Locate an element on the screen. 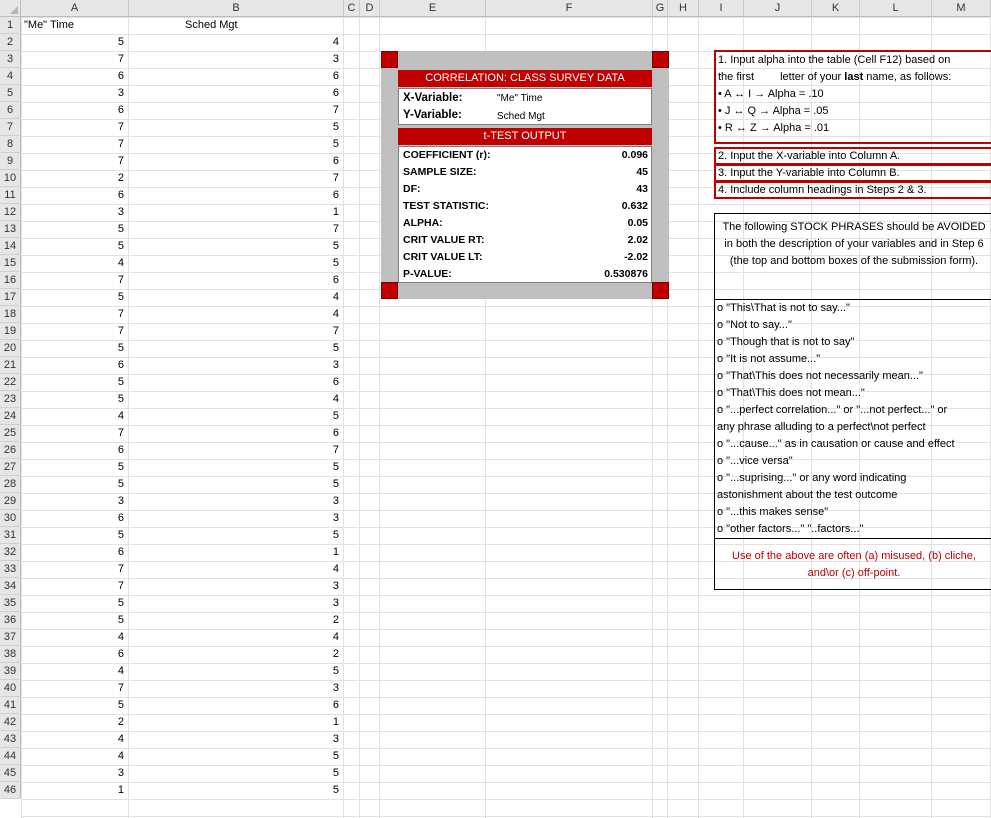  cell-b36: 2 is located at coordinates (234, 620).